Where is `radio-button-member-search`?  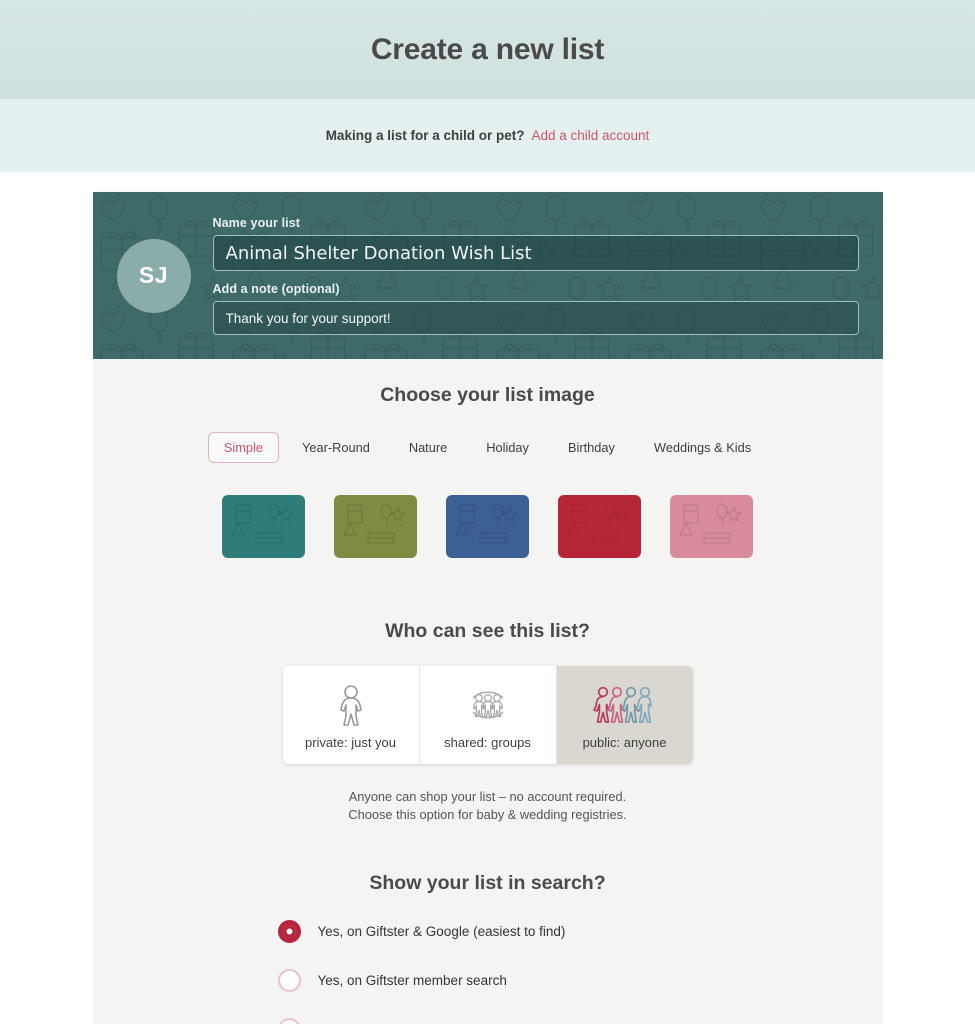
radio-button-member-search is located at coordinates (289, 980).